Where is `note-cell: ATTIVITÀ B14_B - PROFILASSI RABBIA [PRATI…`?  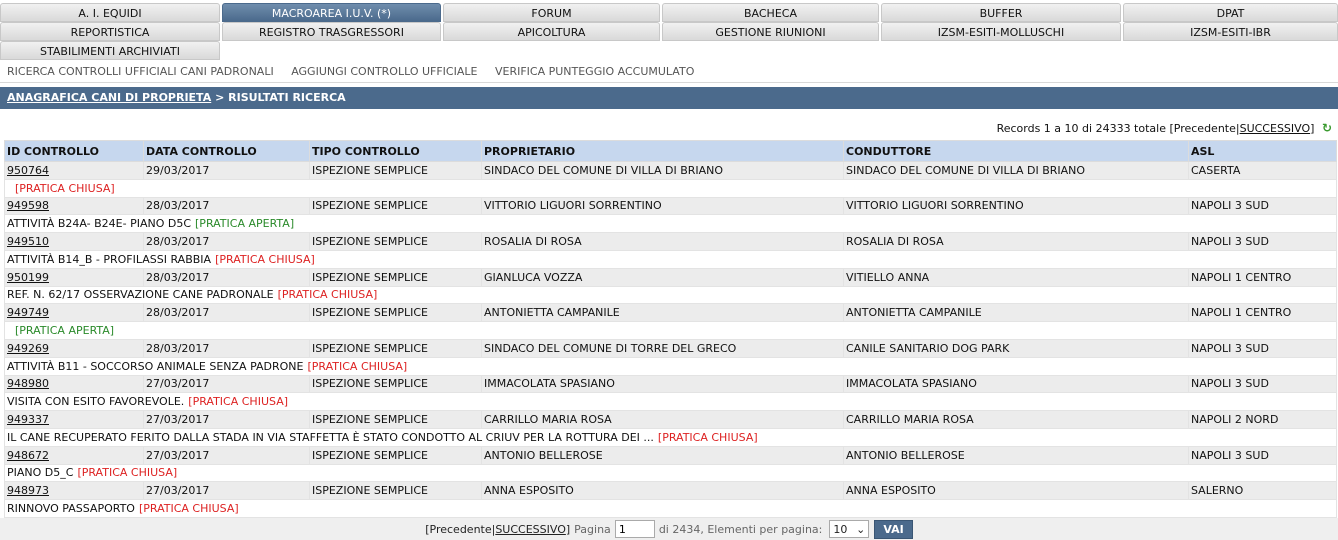
note-cell: ATTIVITÀ B14_B - PROFILASSI RABBIA [PRATI… is located at coordinates (670, 259).